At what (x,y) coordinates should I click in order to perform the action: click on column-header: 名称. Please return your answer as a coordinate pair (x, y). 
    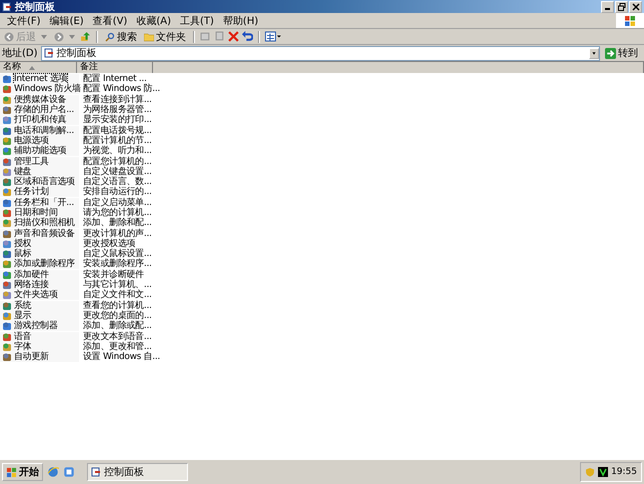
    Looking at the image, I should click on (38, 67).